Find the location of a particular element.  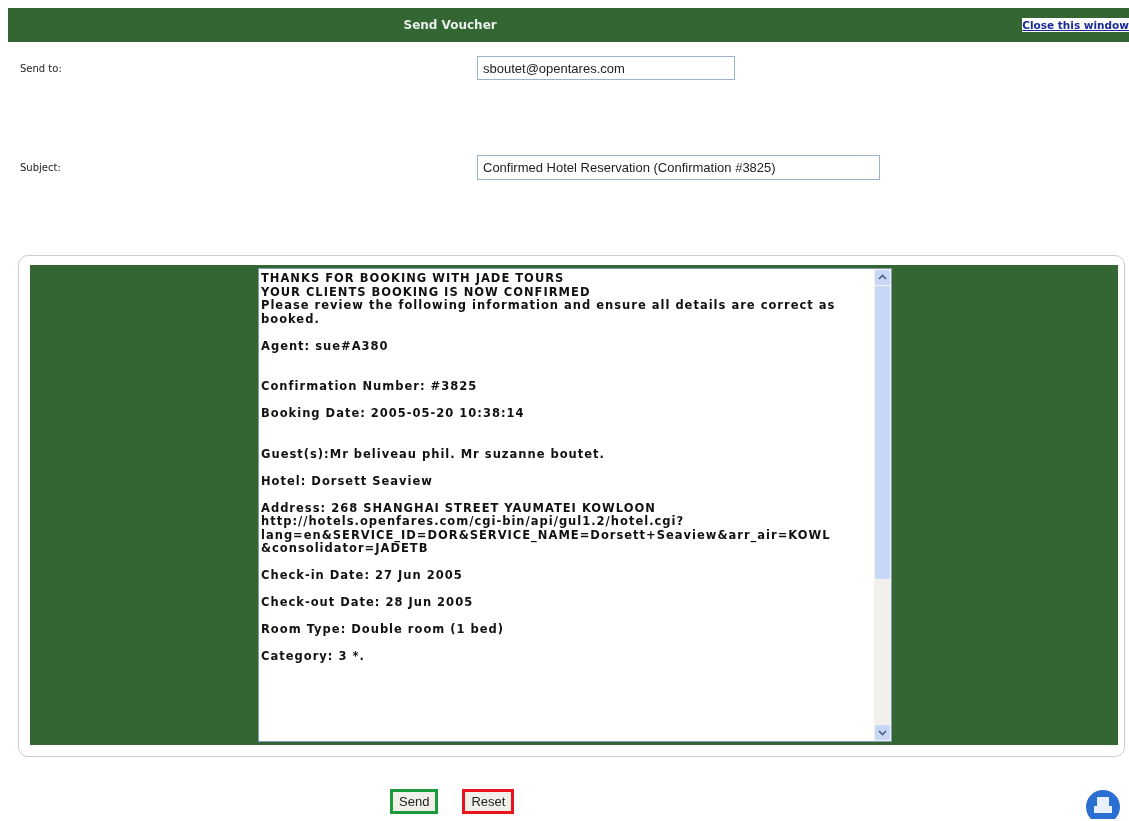

message-line: Booking Date: 2005-05-20 10:38:14 is located at coordinates (393, 414).